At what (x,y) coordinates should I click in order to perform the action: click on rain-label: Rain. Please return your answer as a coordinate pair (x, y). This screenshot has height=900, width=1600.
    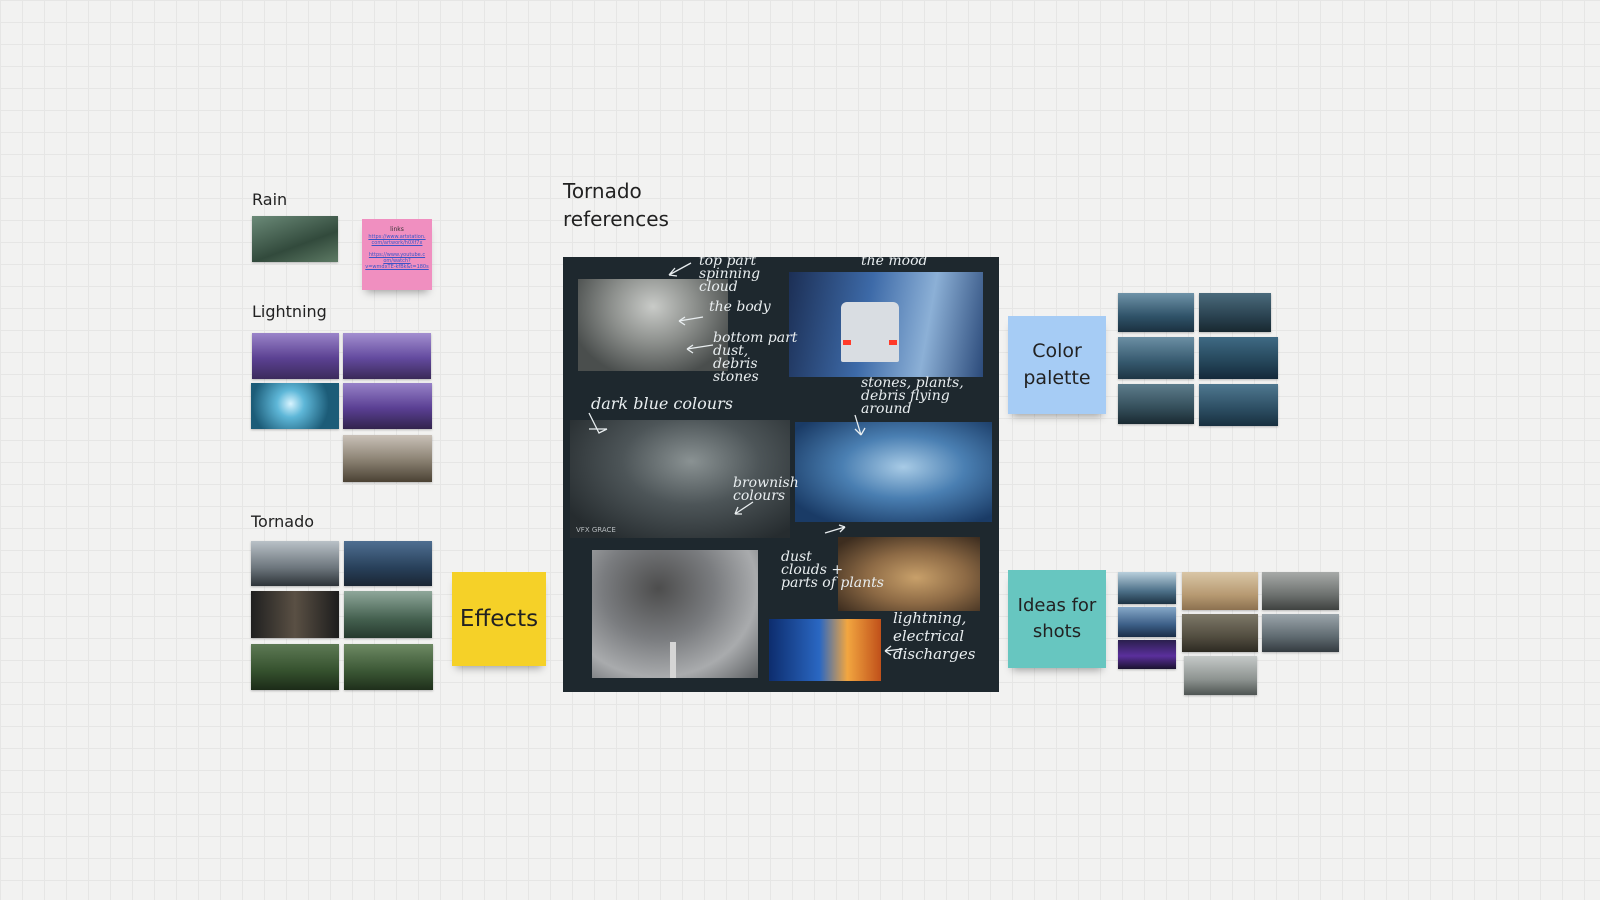
    Looking at the image, I should click on (270, 199).